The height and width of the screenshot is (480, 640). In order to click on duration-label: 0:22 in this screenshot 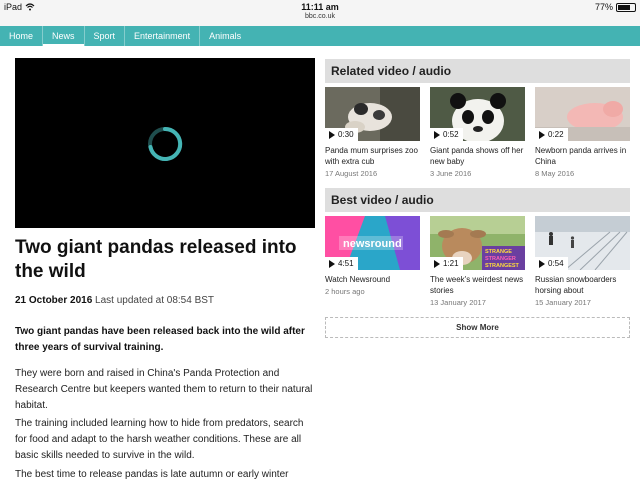, I will do `click(556, 134)`.